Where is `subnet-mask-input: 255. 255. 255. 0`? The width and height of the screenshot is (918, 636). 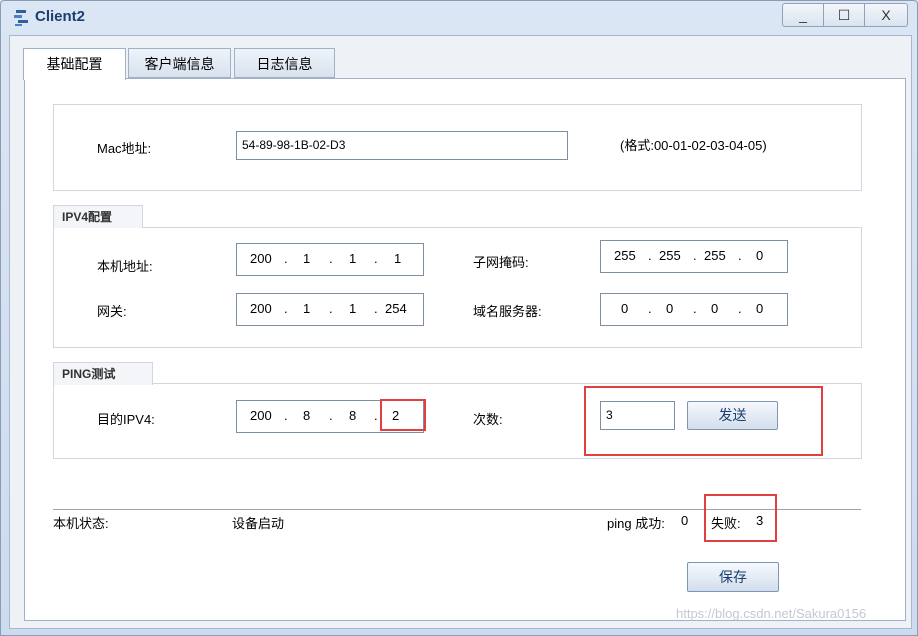
subnet-mask-input: 255. 255. 255. 0 is located at coordinates (694, 256).